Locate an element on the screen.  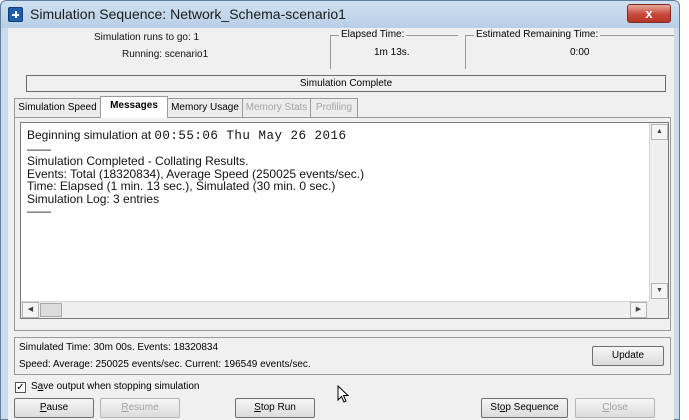
remaining-time-value: 0:00 is located at coordinates (580, 52).